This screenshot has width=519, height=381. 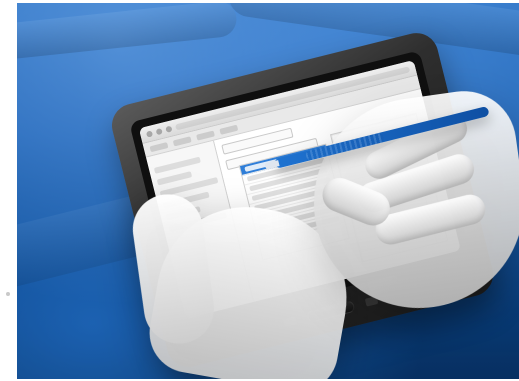 What do you see at coordinates (8, 294) in the screenshot?
I see `left-bullet-dot` at bounding box center [8, 294].